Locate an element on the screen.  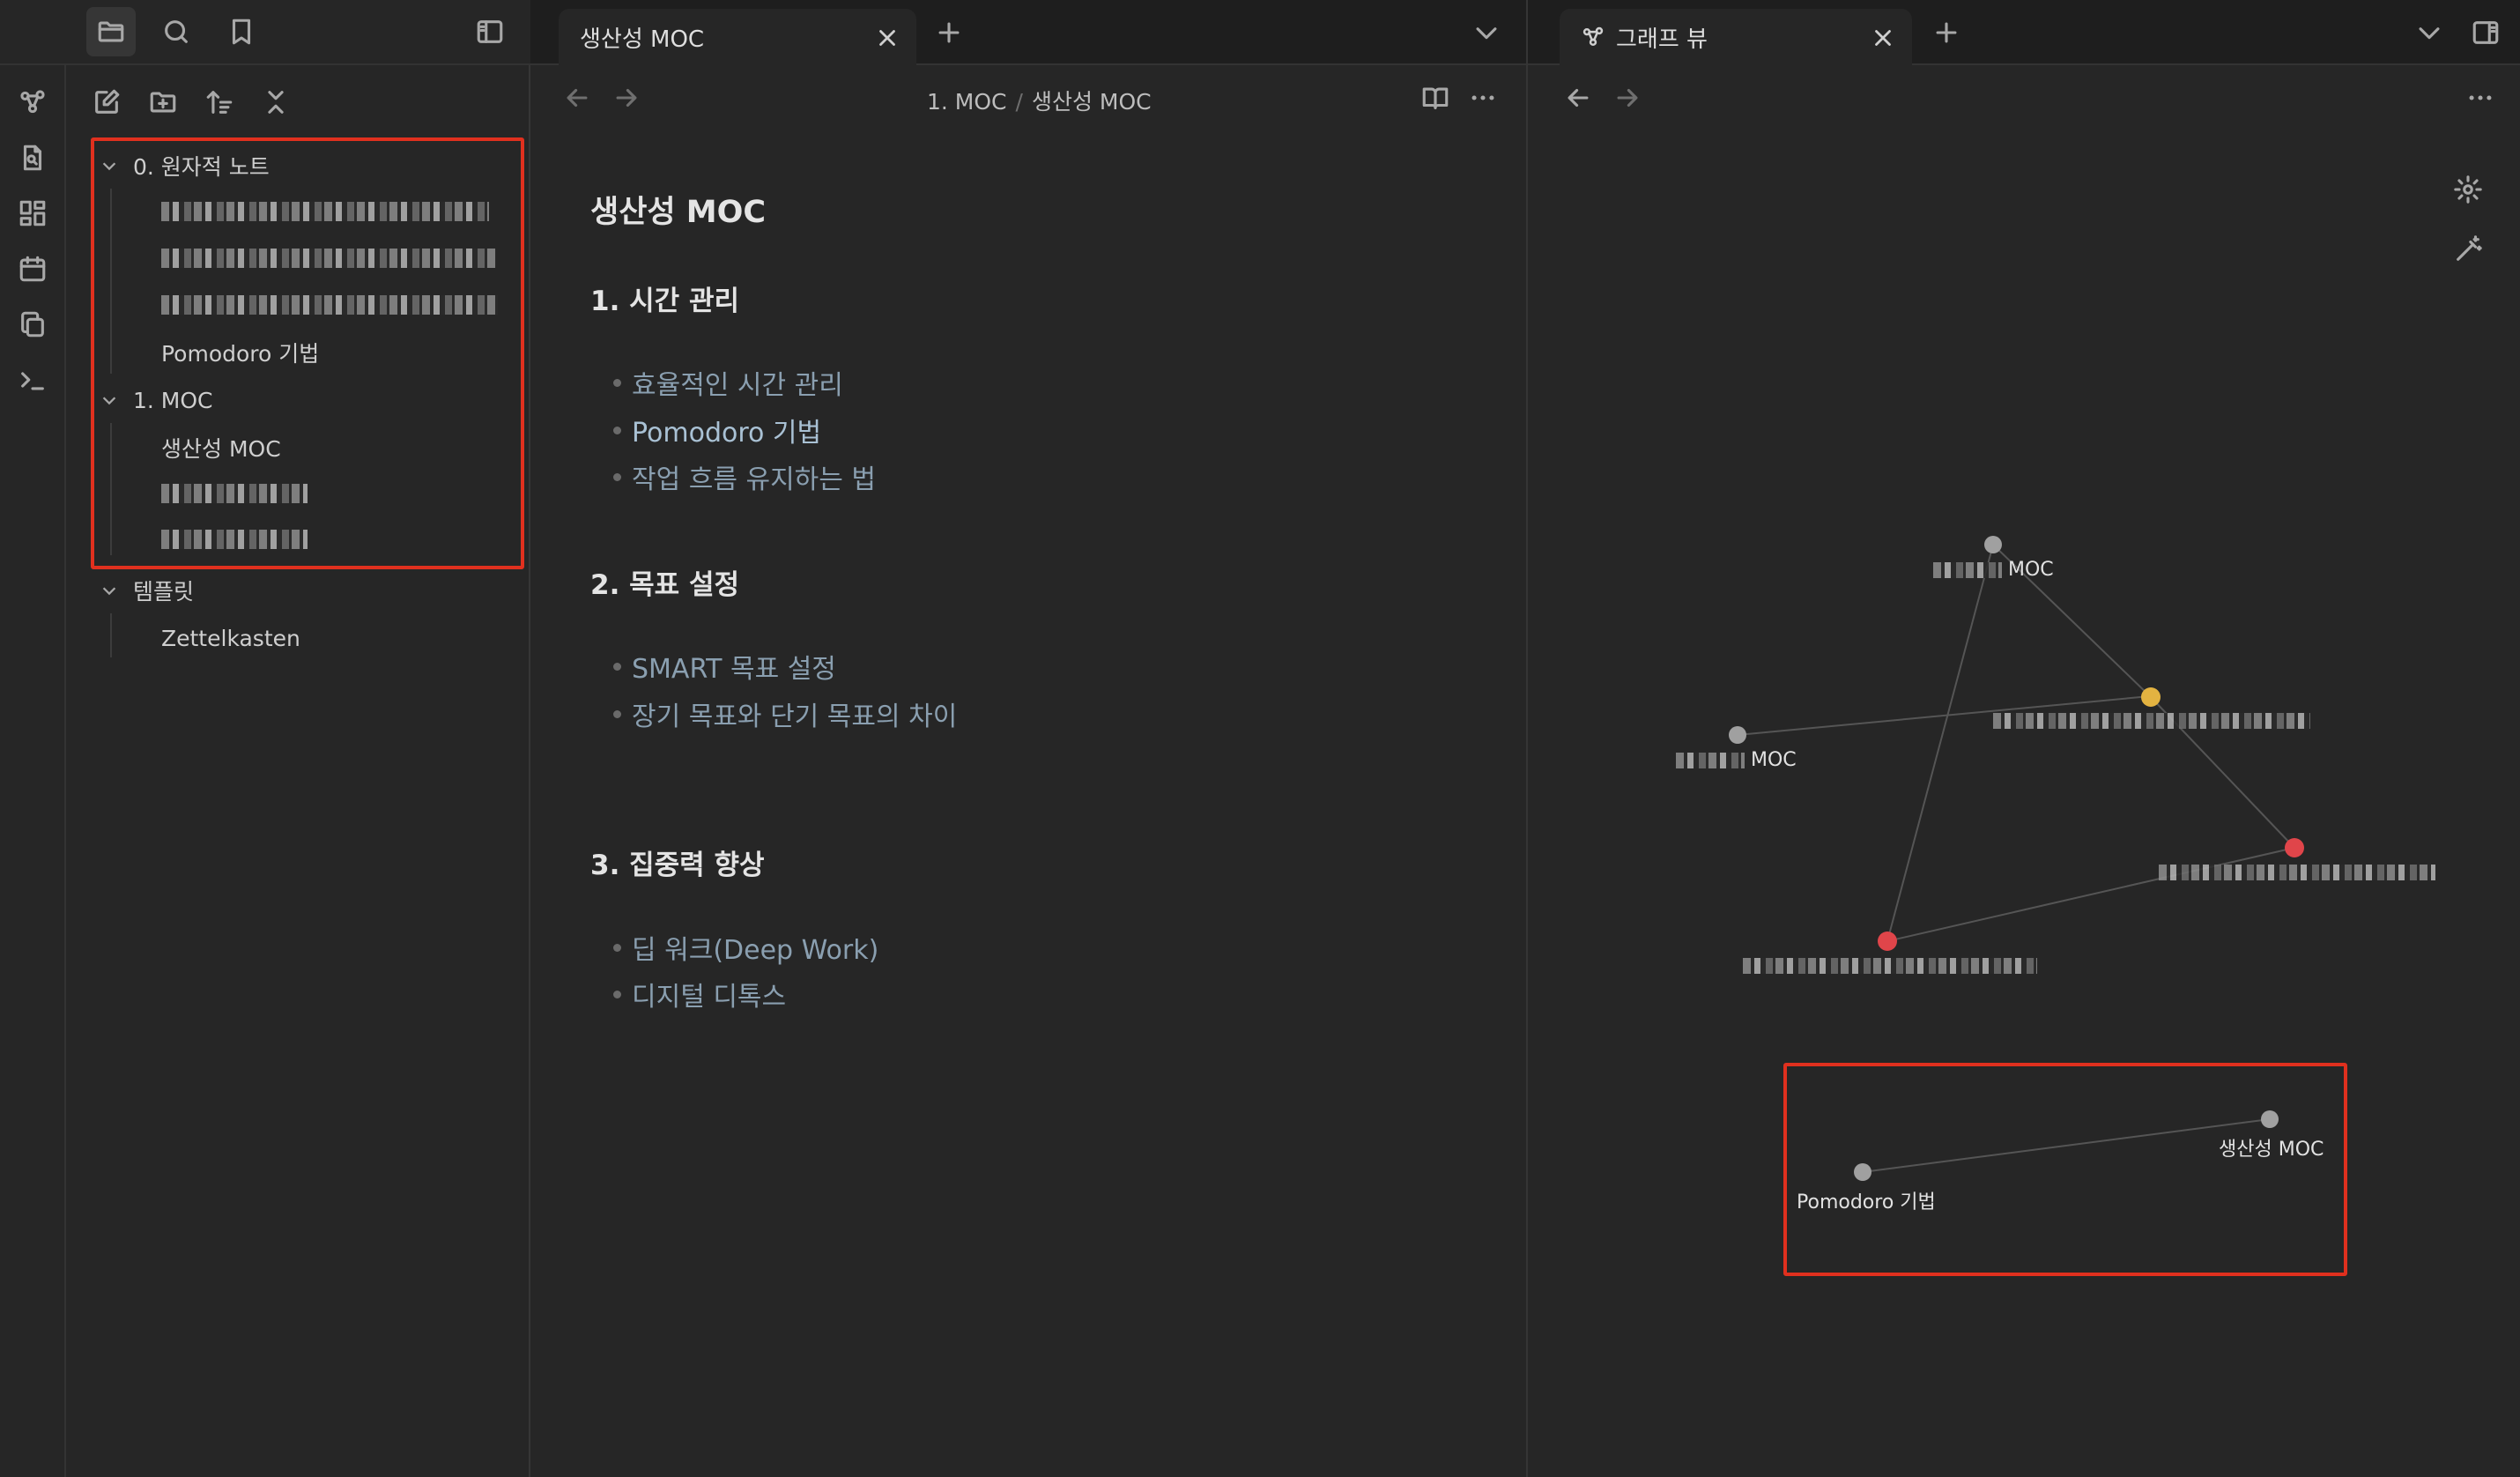
internal-link: Pomodoro 기법 is located at coordinates (726, 430).